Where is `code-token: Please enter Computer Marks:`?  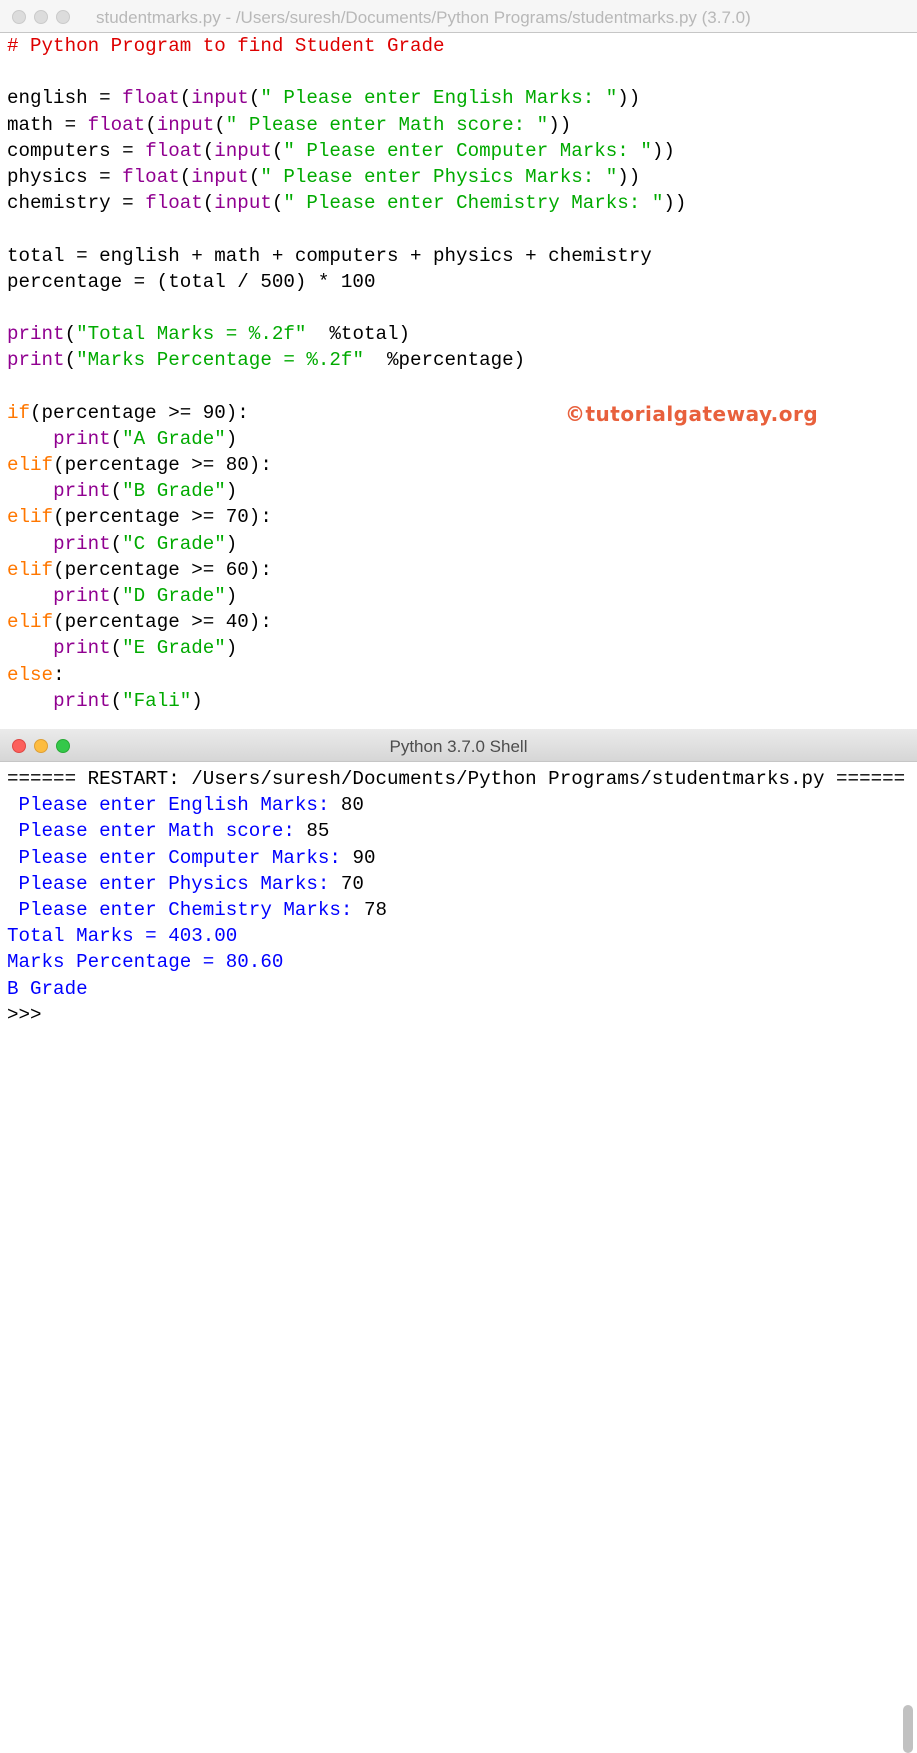 code-token: Please enter Computer Marks: is located at coordinates (180, 857).